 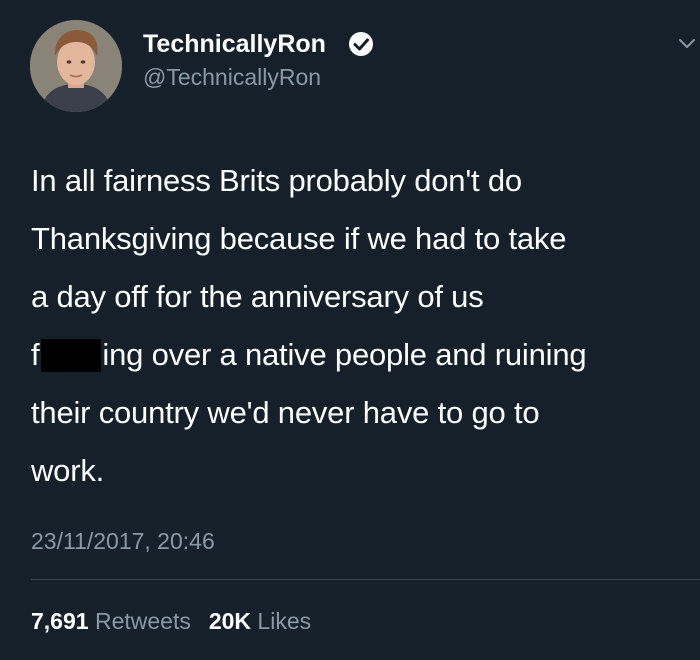 I want to click on tweet-text-line: their country we'd never have to go to, so click(x=285, y=412).